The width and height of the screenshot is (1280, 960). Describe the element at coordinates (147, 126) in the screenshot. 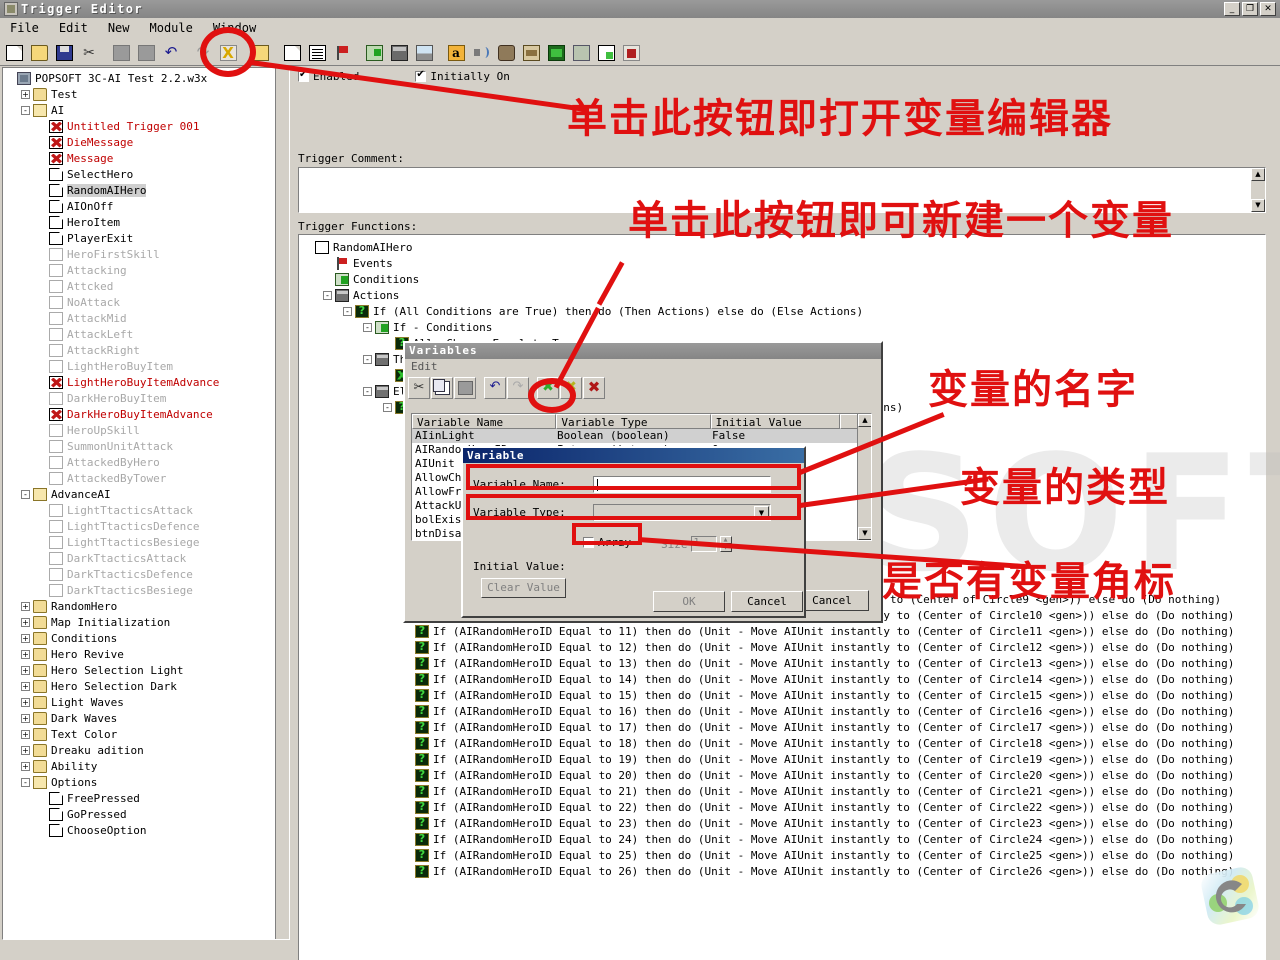

I see `tree-item: Untitled Trigger 001` at that location.